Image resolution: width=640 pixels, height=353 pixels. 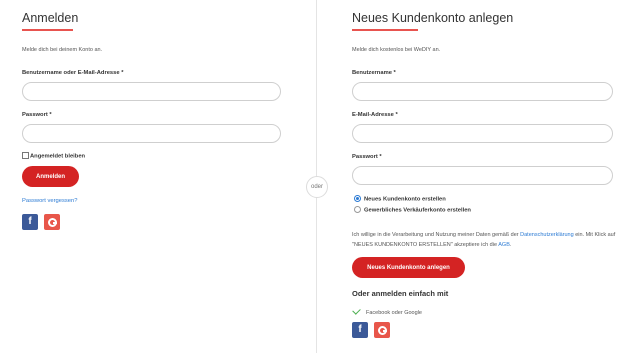 I want to click on terms-link: AGB, so click(x=504, y=245).